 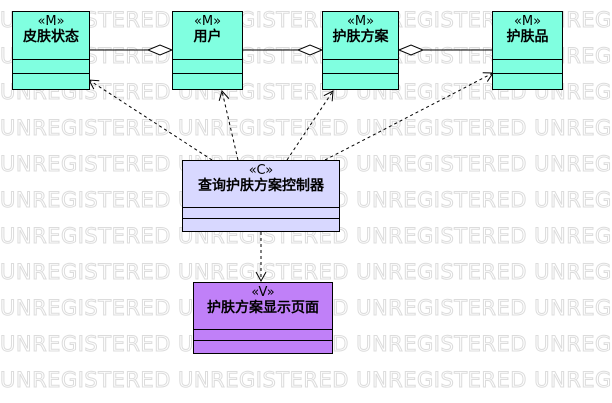 What do you see at coordinates (360, 37) in the screenshot?
I see `class-name: 护肤方案` at bounding box center [360, 37].